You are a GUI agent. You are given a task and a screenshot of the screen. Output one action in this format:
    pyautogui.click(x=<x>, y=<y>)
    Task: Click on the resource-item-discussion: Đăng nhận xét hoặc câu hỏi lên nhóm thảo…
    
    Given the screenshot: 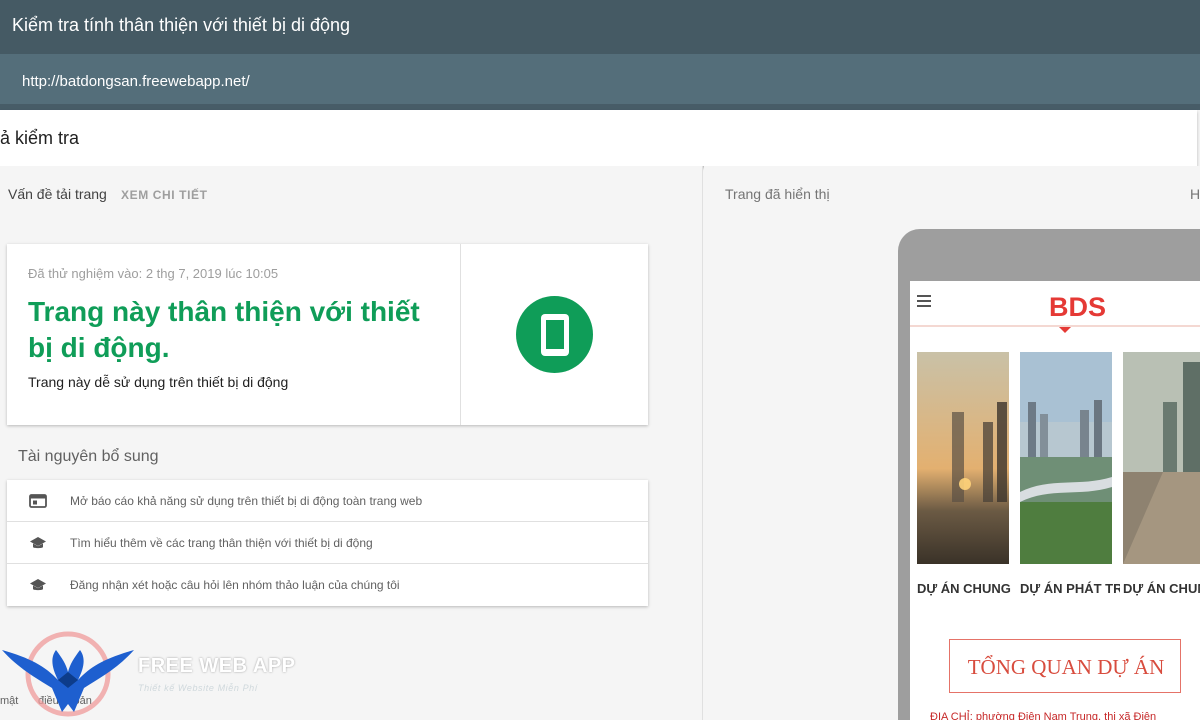 What is the action you would take?
    pyautogui.click(x=327, y=585)
    